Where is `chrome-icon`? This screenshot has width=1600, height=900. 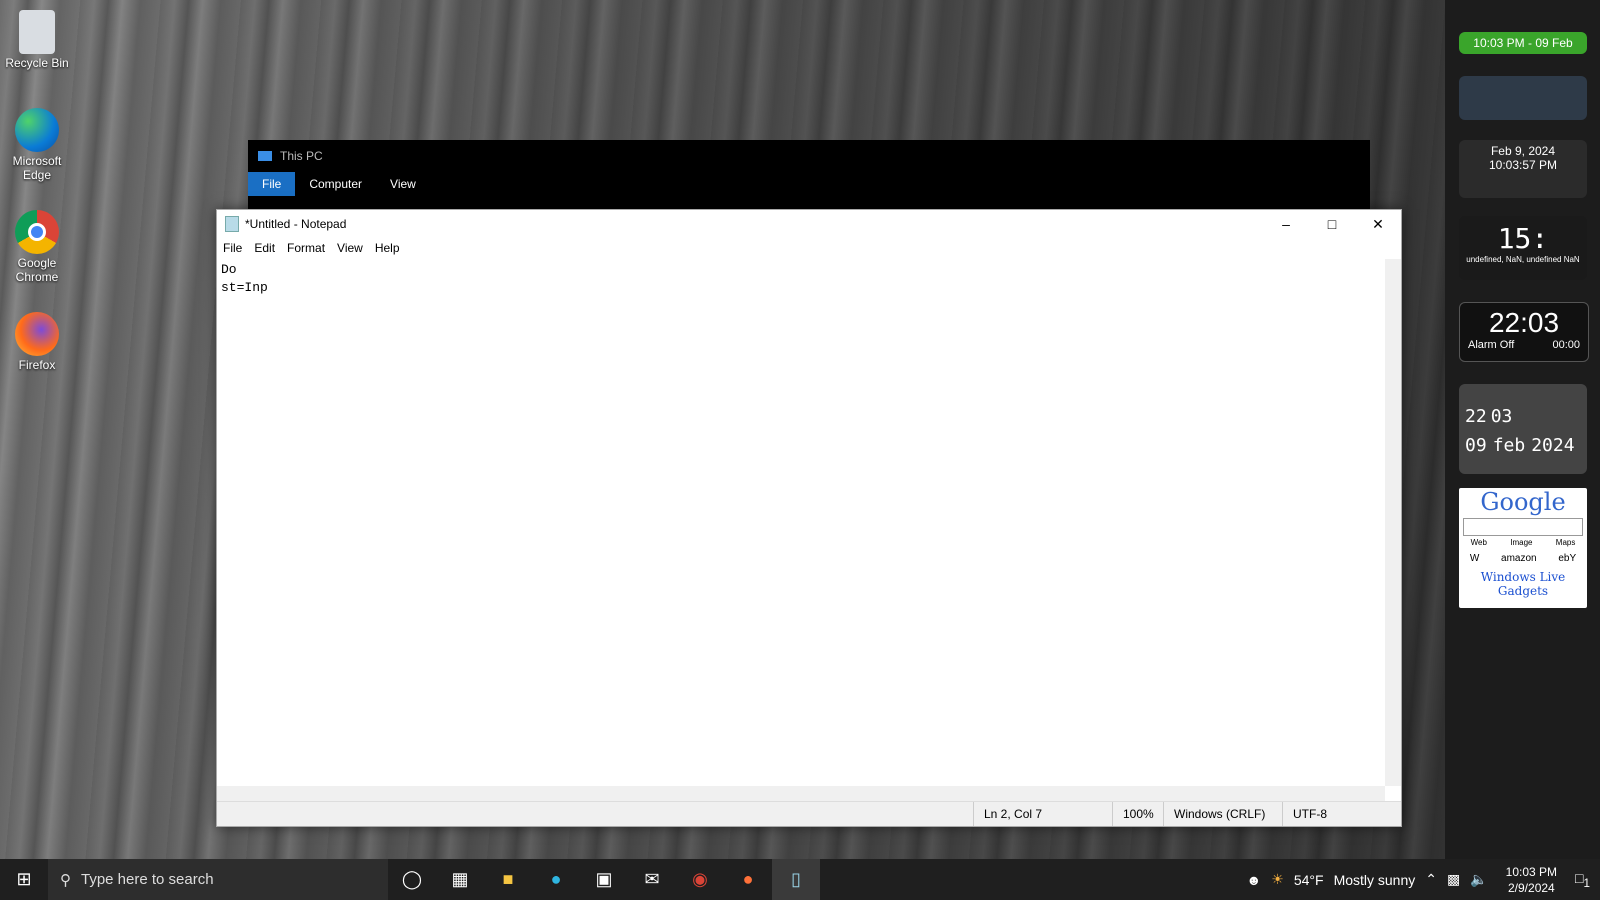
chrome-icon is located at coordinates (37, 232).